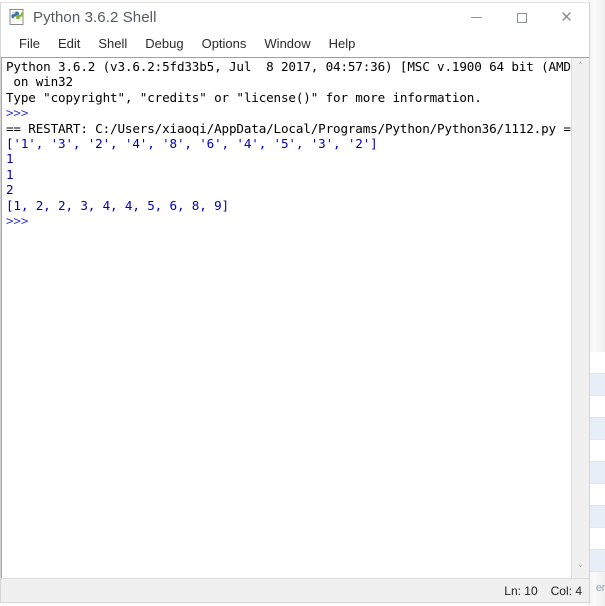 This screenshot has width=605, height=606. What do you see at coordinates (29, 44) in the screenshot?
I see `menu-item-file: File` at bounding box center [29, 44].